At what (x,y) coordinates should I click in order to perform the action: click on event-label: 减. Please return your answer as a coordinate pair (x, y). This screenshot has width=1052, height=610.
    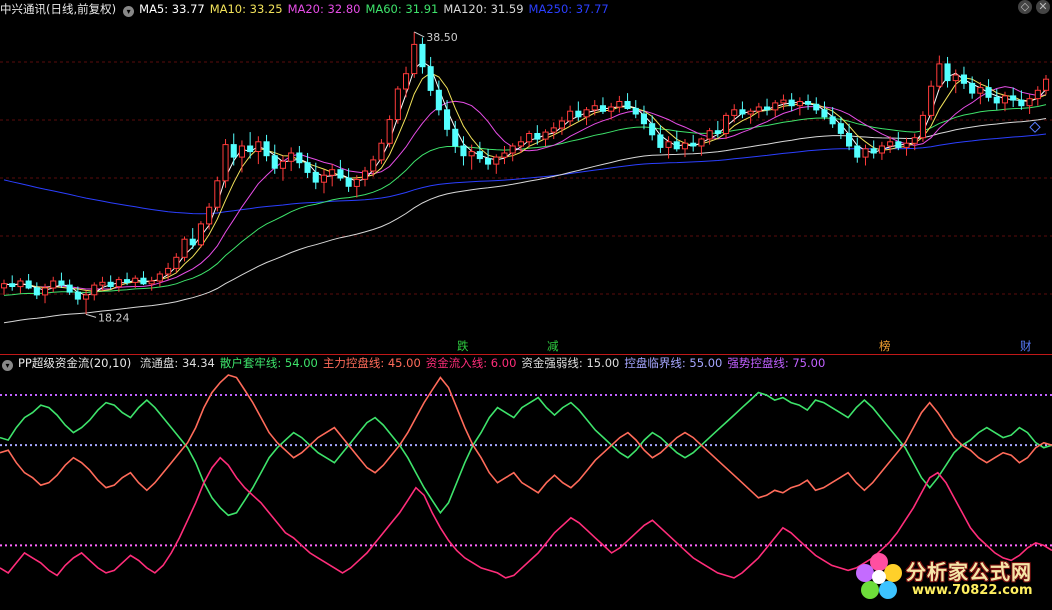
    Looking at the image, I should click on (553, 346).